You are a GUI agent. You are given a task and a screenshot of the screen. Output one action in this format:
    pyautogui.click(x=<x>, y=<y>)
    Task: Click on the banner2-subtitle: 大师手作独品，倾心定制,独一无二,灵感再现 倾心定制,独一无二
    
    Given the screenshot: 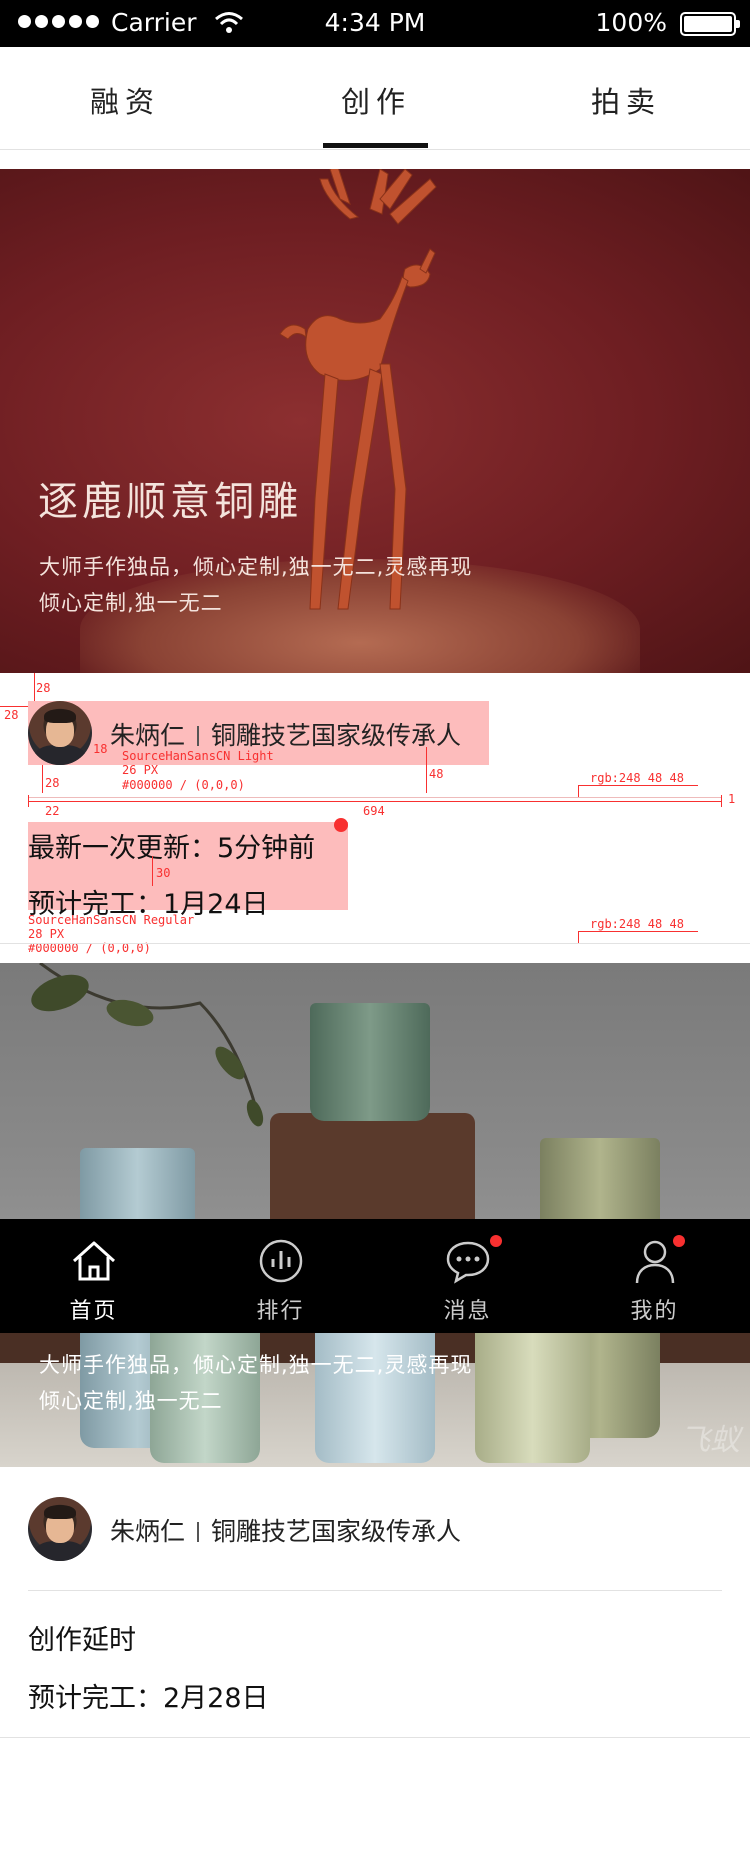 What is the action you would take?
    pyautogui.click(x=255, y=1383)
    